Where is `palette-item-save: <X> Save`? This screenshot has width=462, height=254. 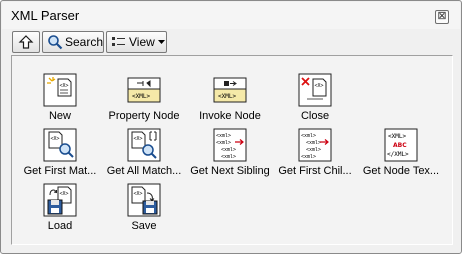
palette-item-save: <X> Save is located at coordinates (144, 207).